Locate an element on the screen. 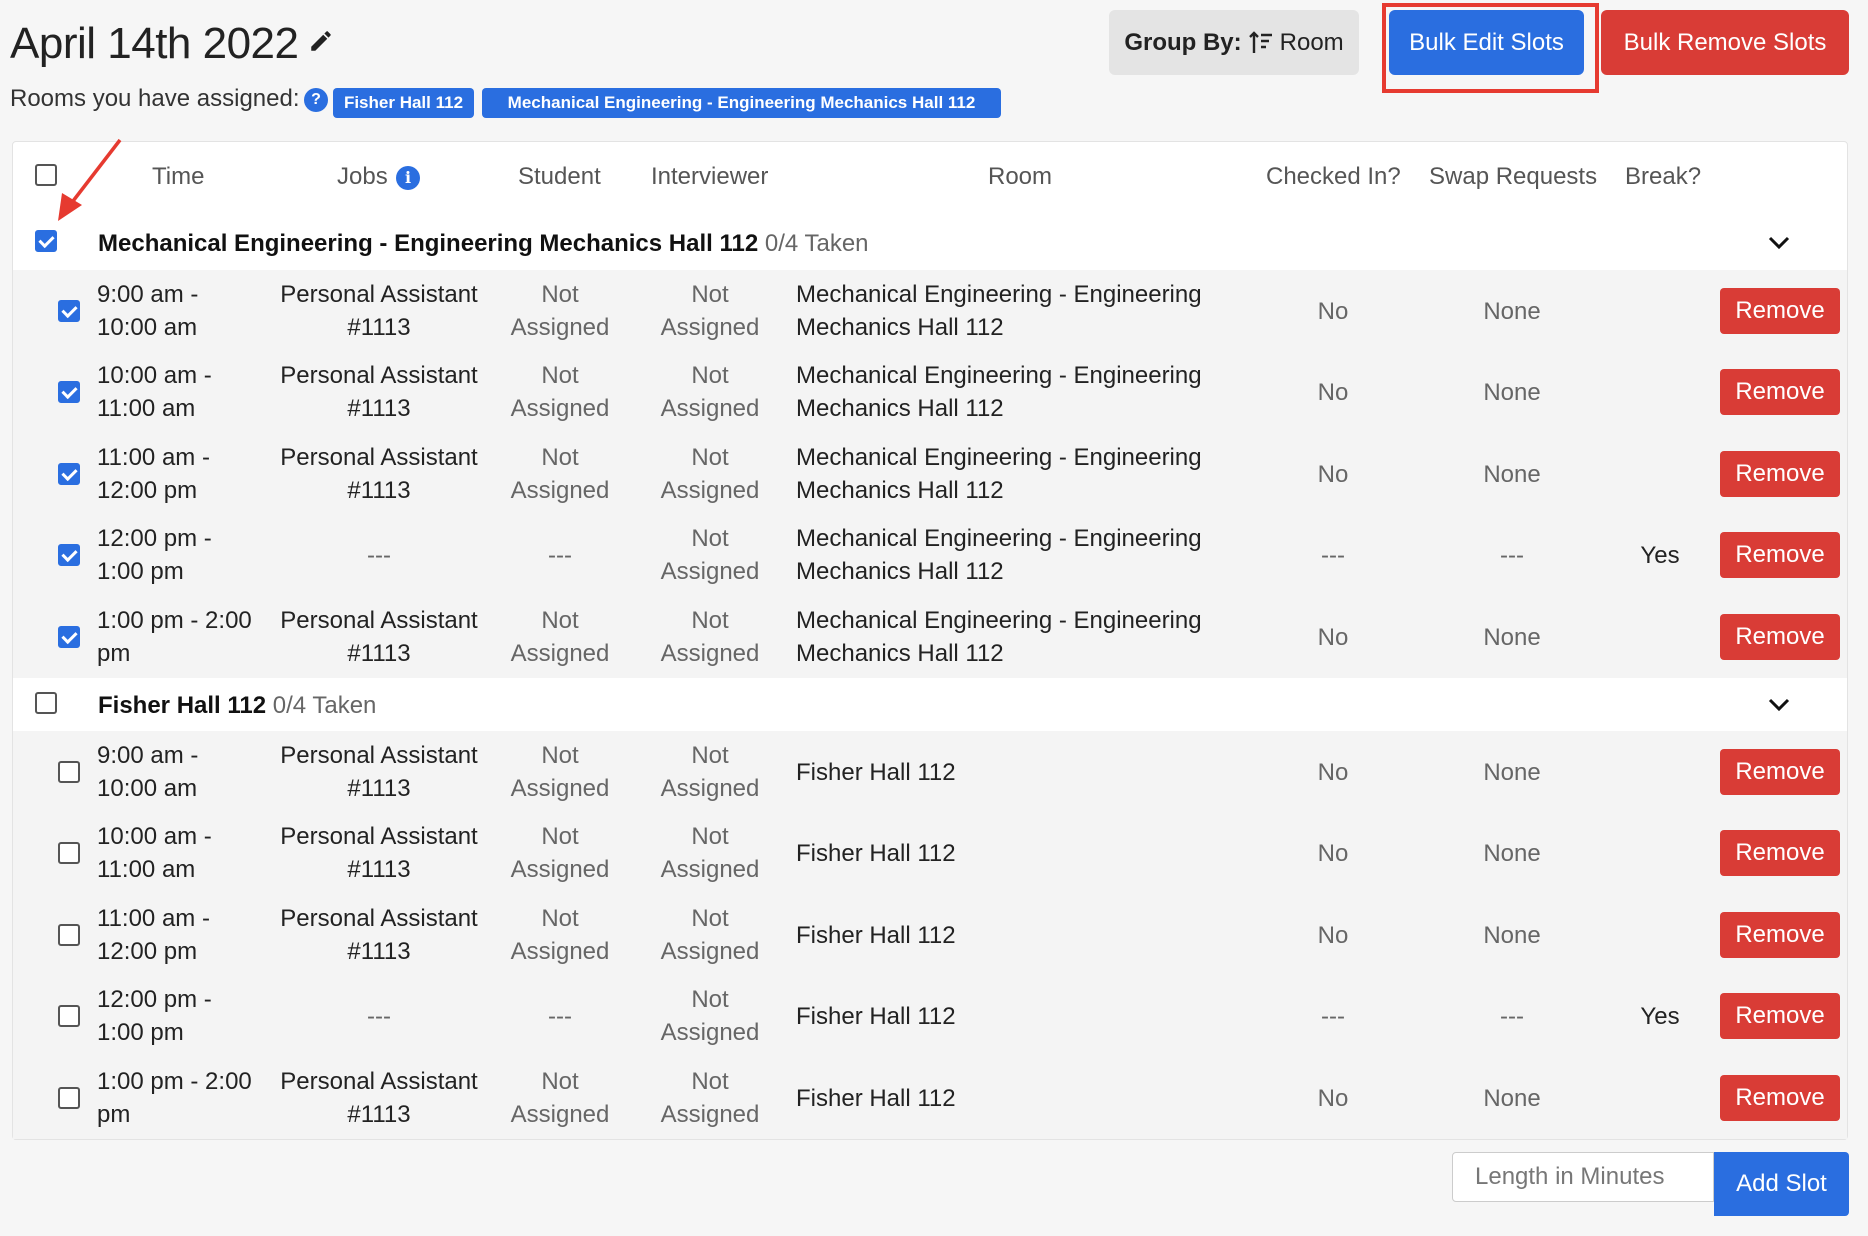 This screenshot has width=1868, height=1236. room-line: Fisher Hall 112 is located at coordinates (876, 1016).